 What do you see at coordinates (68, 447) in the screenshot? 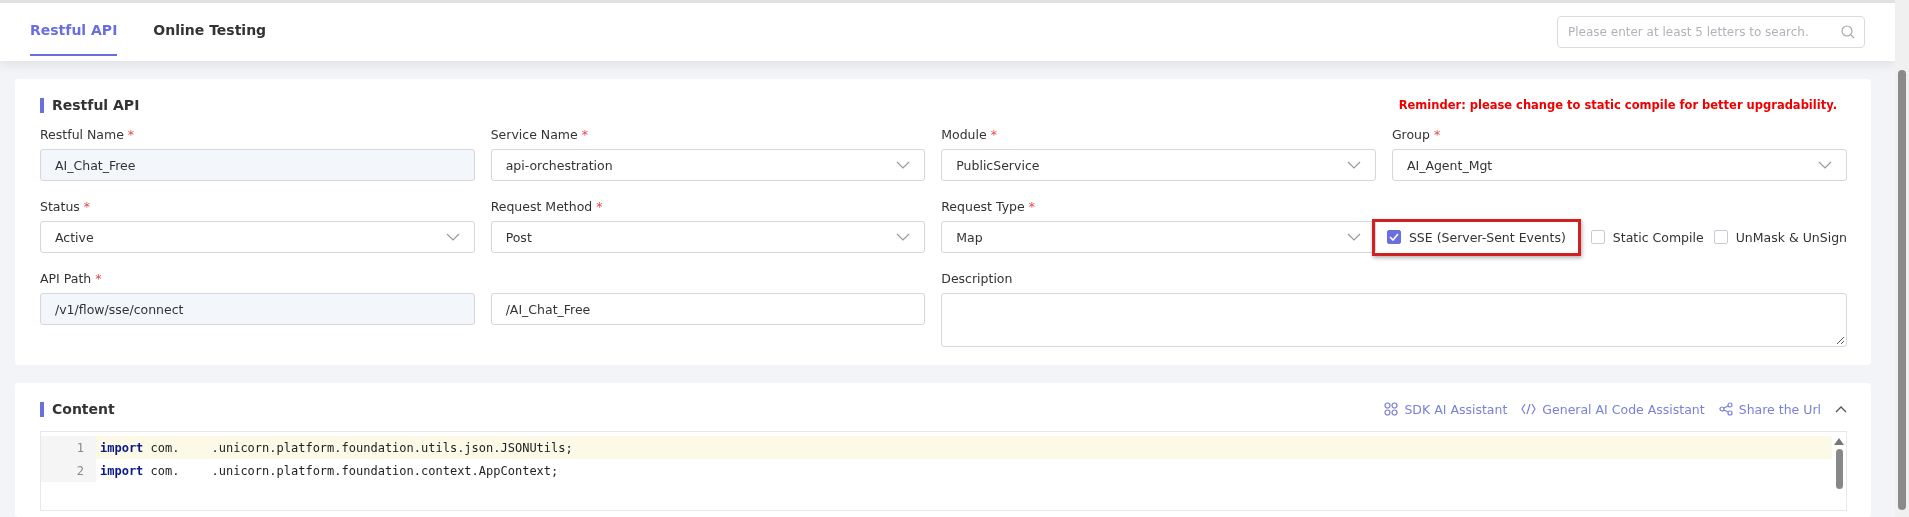
I see `line-number: 1` at bounding box center [68, 447].